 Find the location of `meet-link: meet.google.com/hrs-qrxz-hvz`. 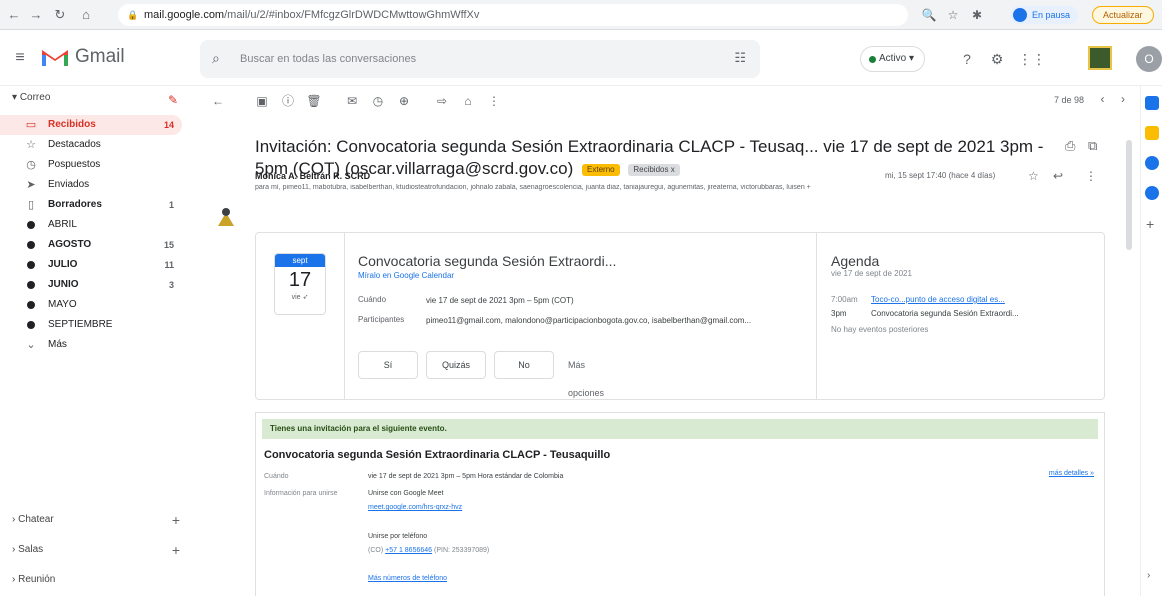

meet-link: meet.google.com/hrs-qrxz-hvz is located at coordinates (415, 507).